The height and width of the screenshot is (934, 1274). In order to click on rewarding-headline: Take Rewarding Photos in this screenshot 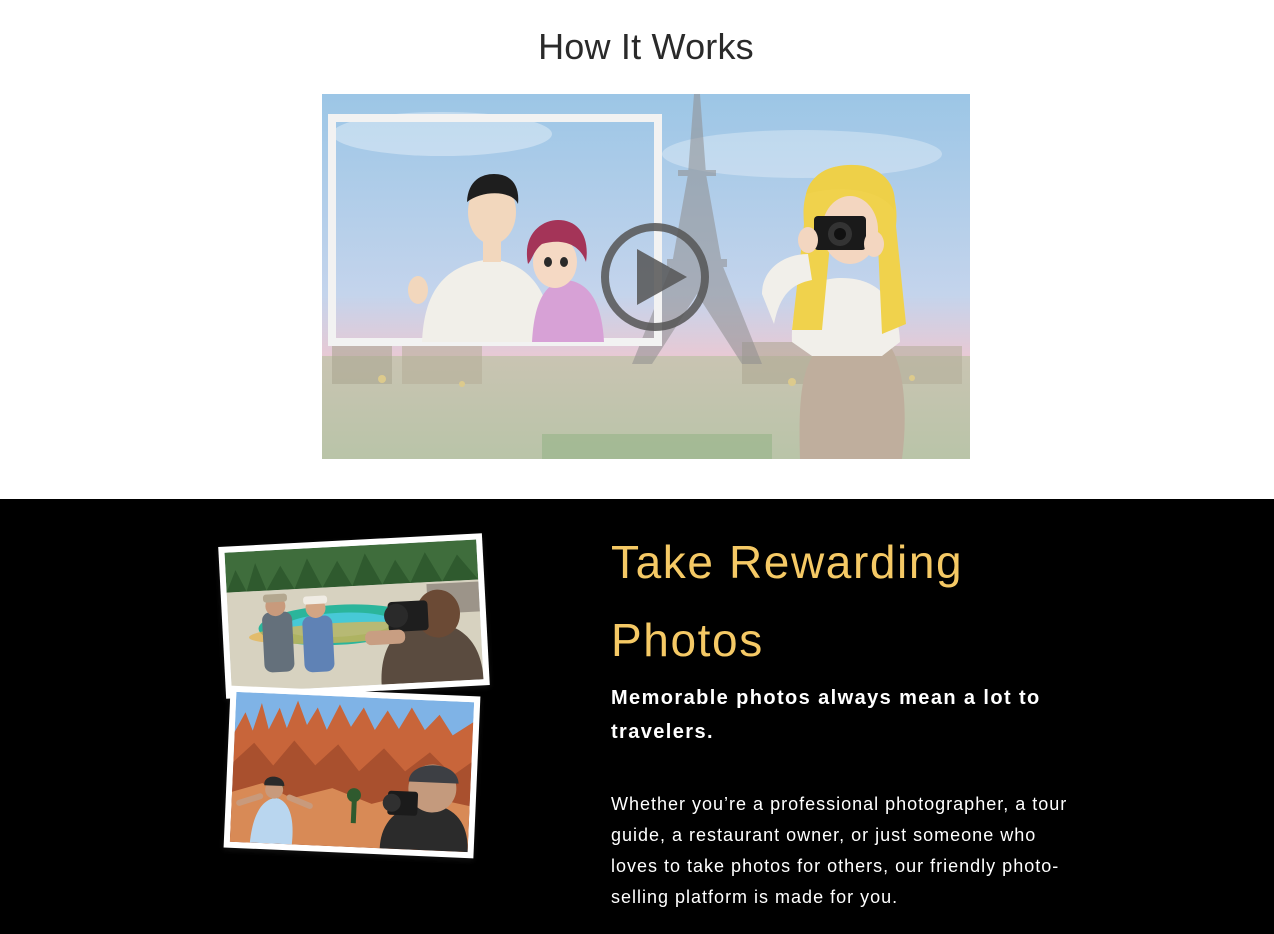, I will do `click(787, 601)`.